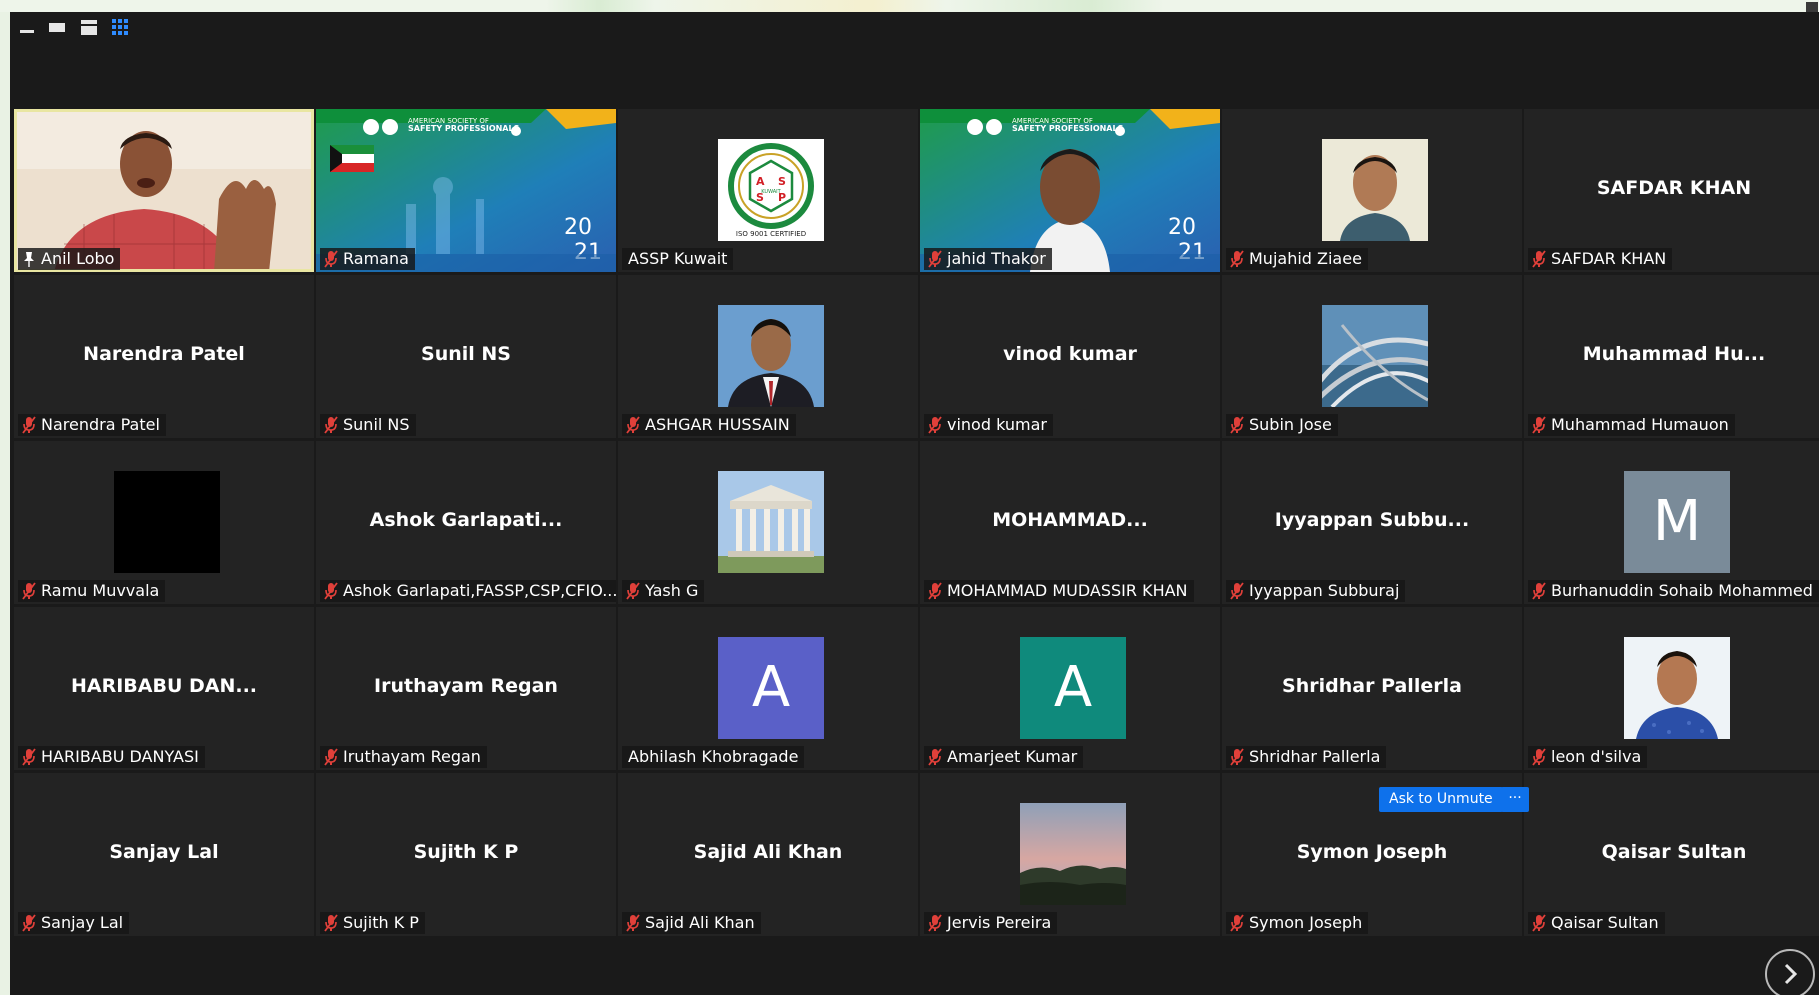  I want to click on speaker-view-icon, so click(90, 28).